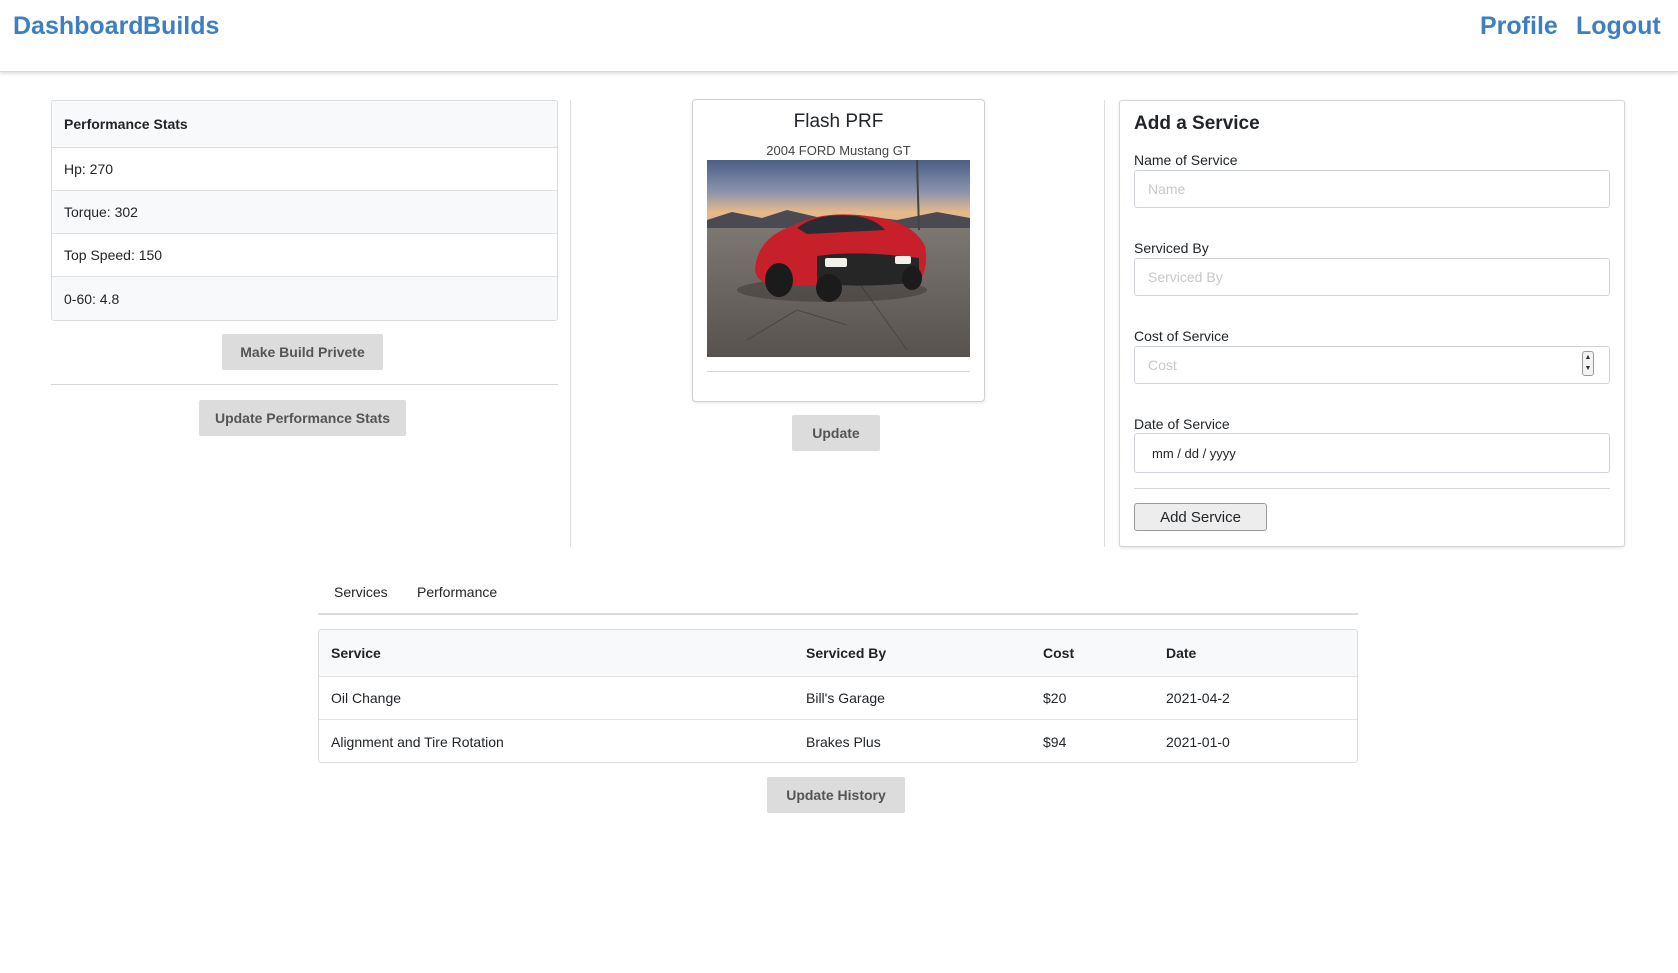 This screenshot has width=1678, height=973. What do you see at coordinates (1198, 698) in the screenshot?
I see `table-cell-date: 2021-04-2` at bounding box center [1198, 698].